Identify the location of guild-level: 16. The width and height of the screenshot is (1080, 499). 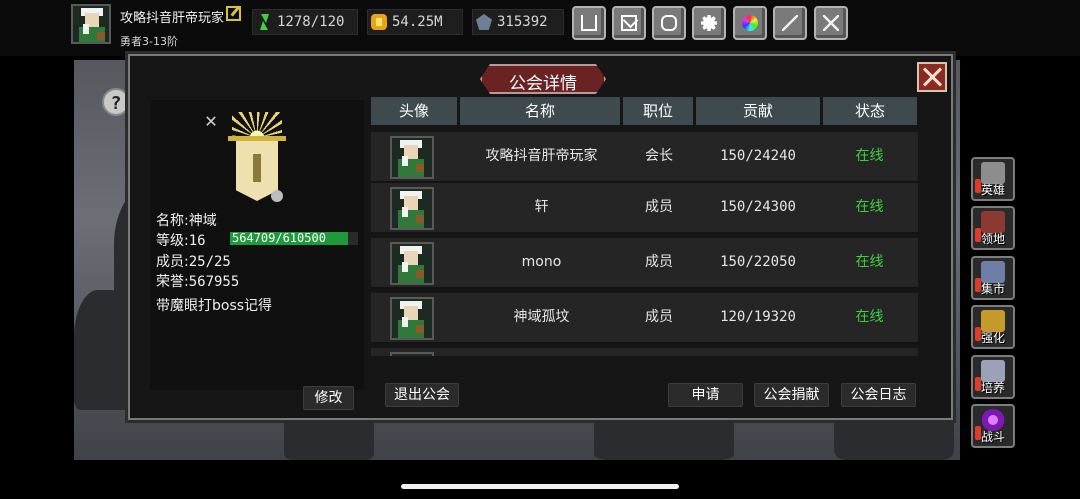
(197, 241).